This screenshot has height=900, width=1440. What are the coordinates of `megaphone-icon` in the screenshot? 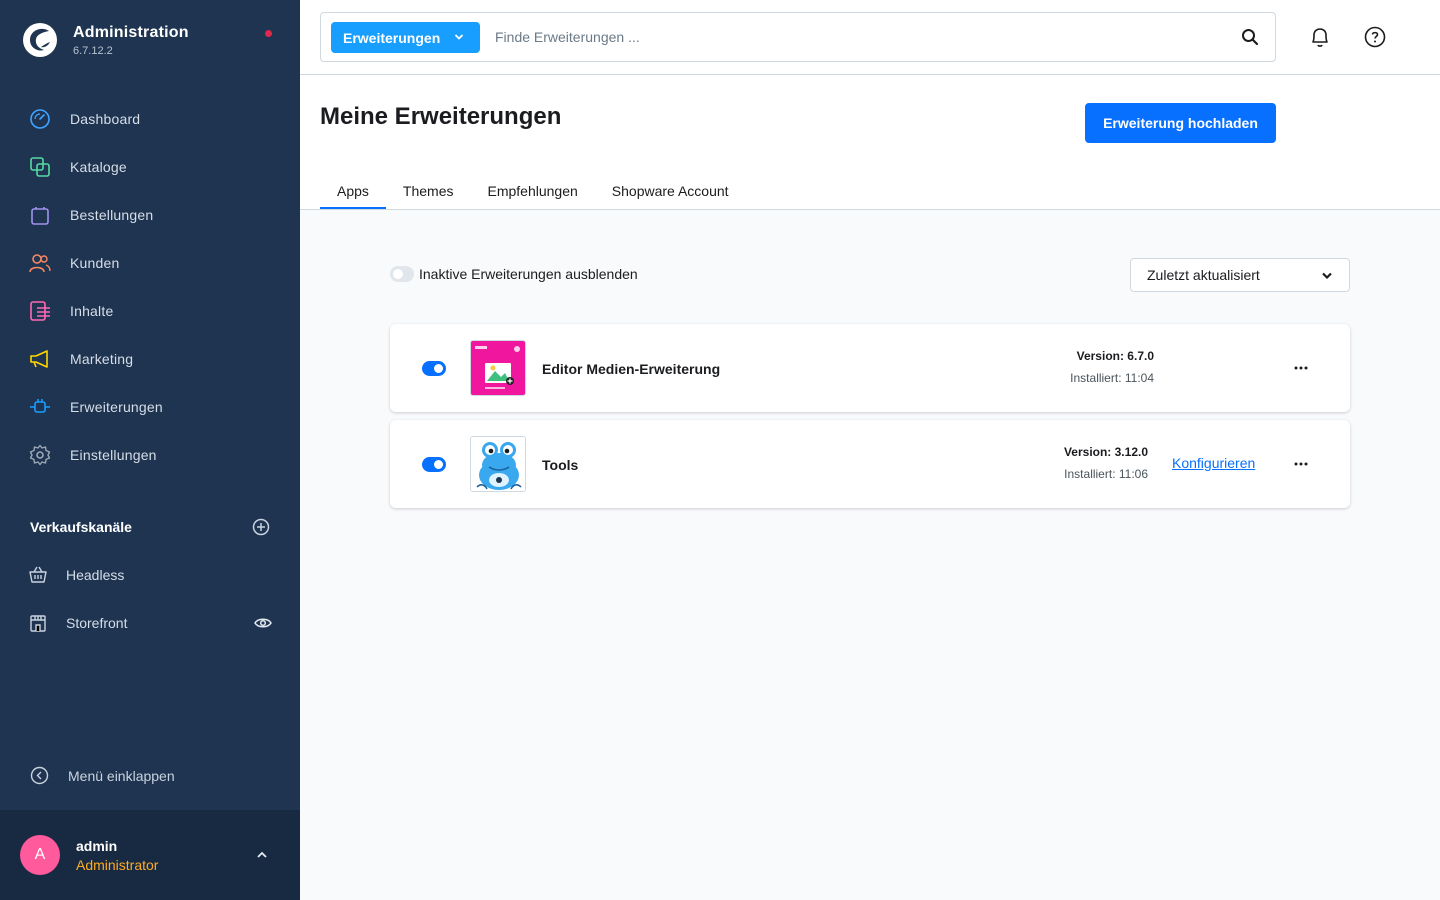 It's located at (40, 359).